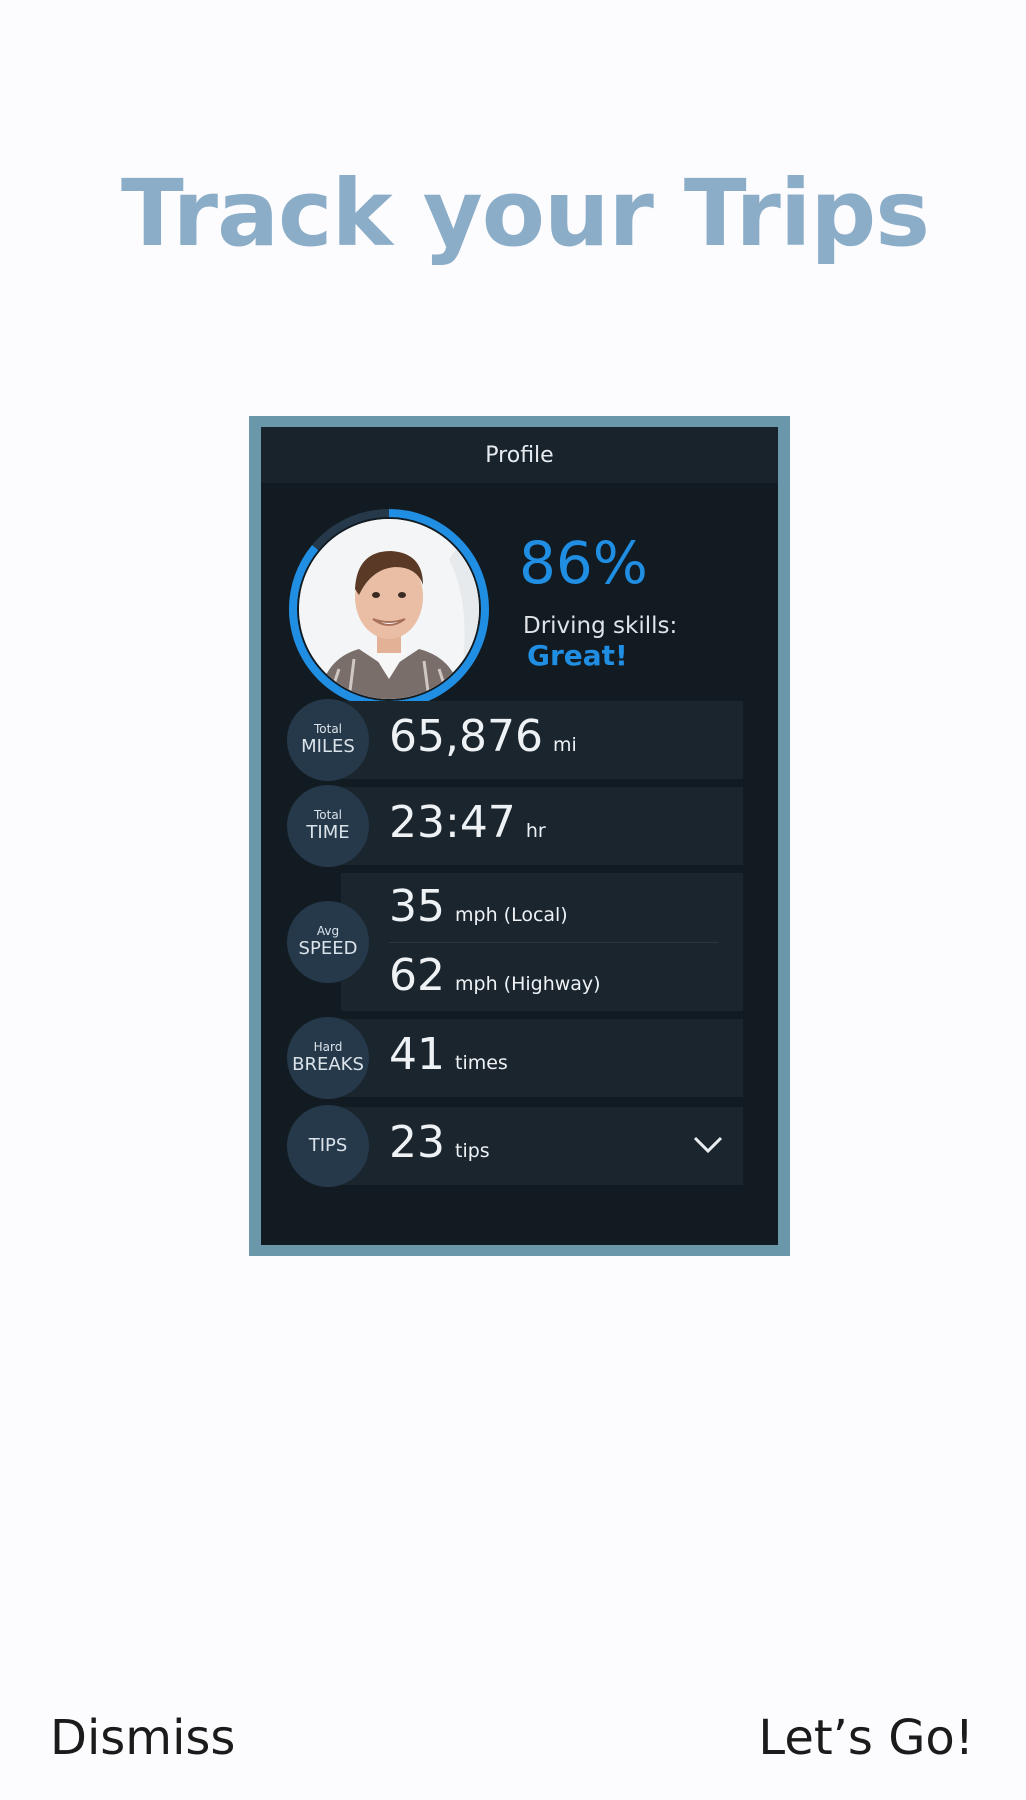 This screenshot has height=1800, width=1026. Describe the element at coordinates (448, 1054) in the screenshot. I see `stat-value-breaks: 41 times` at that location.